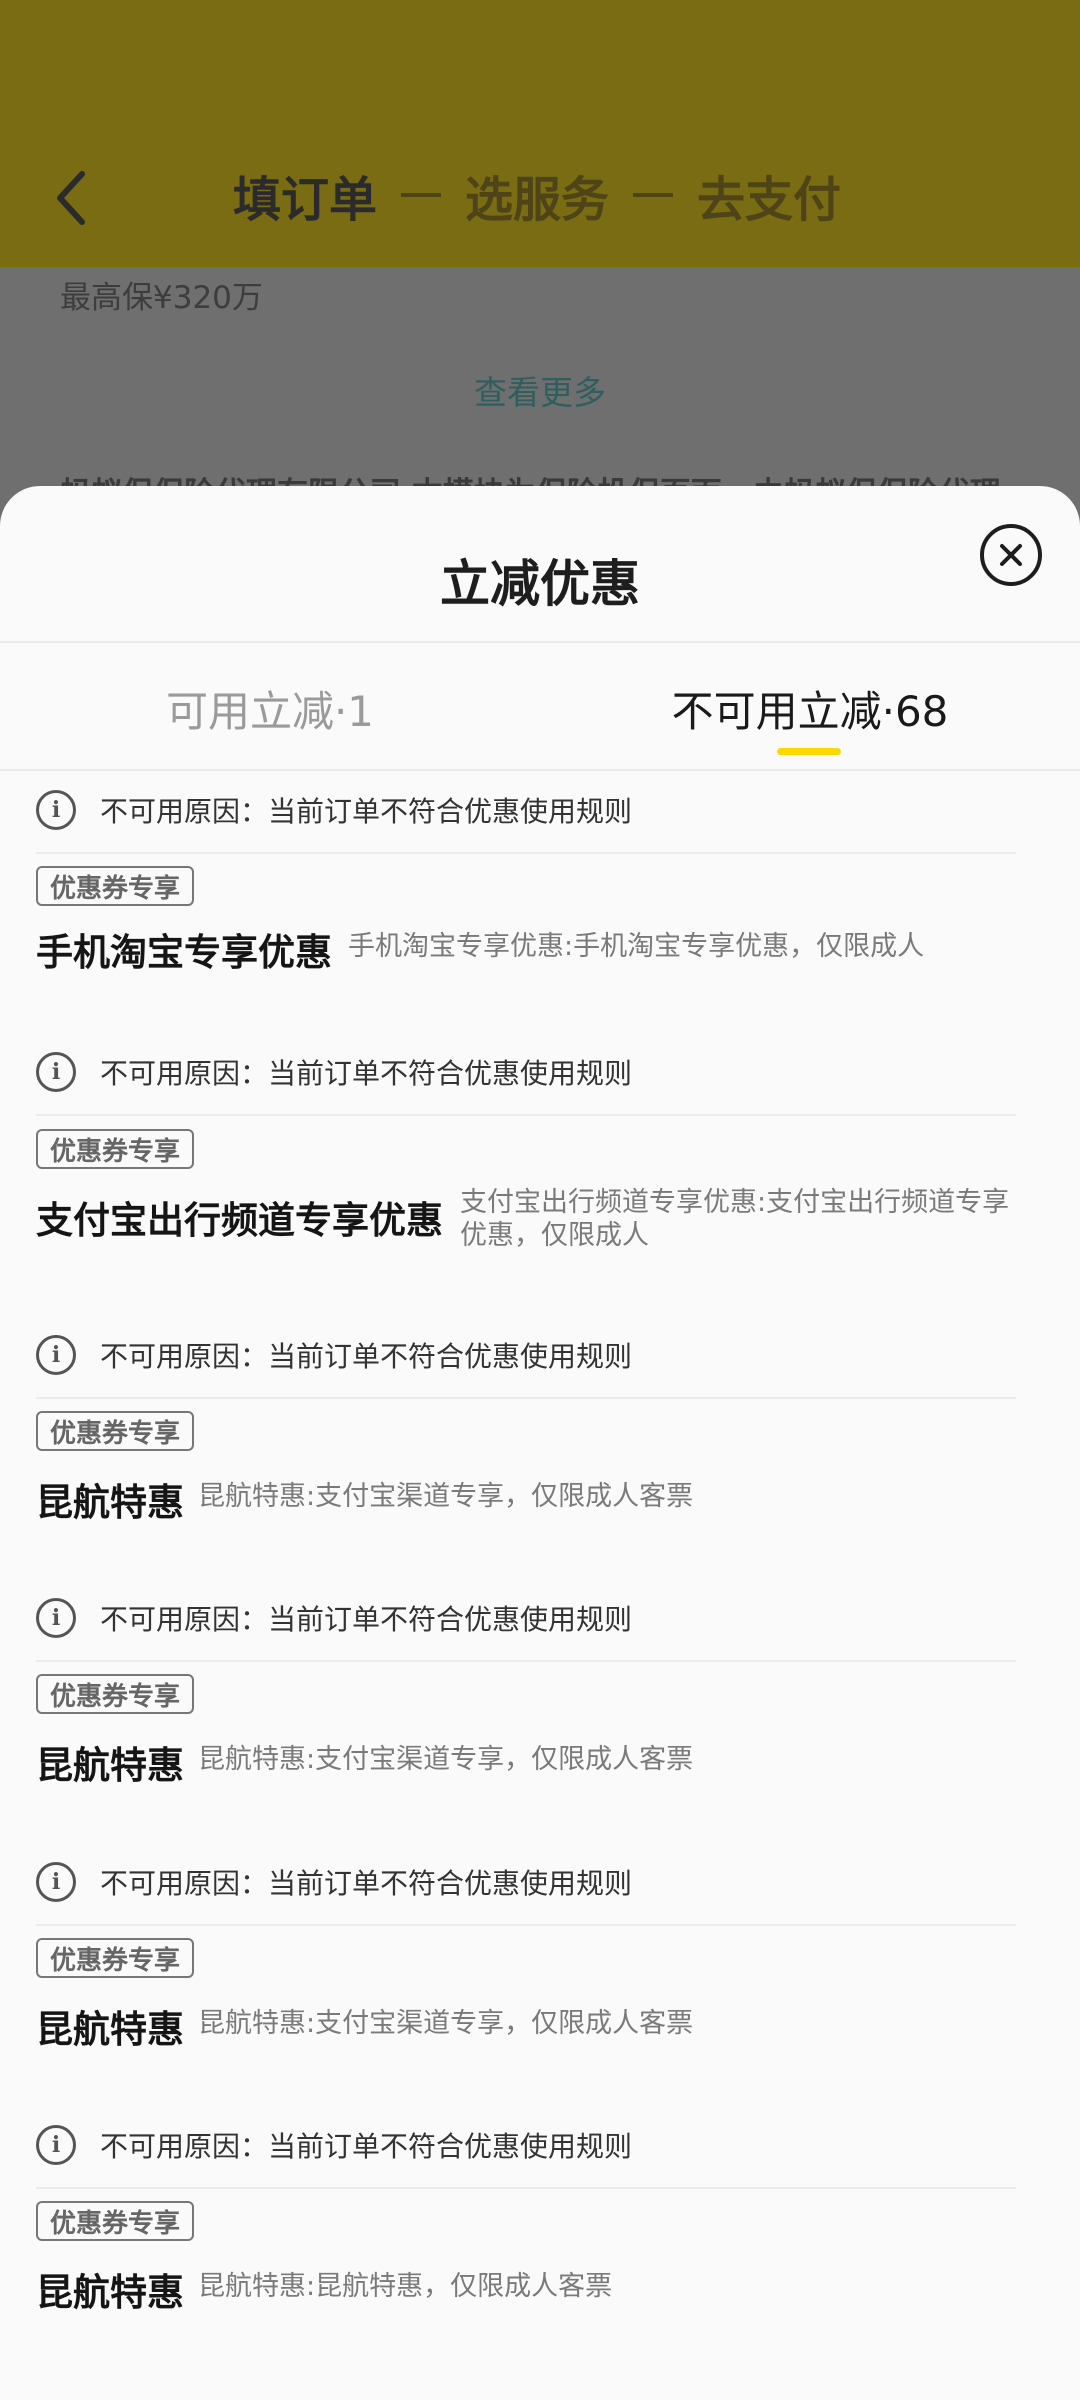  What do you see at coordinates (540, 770) in the screenshot?
I see `divider` at bounding box center [540, 770].